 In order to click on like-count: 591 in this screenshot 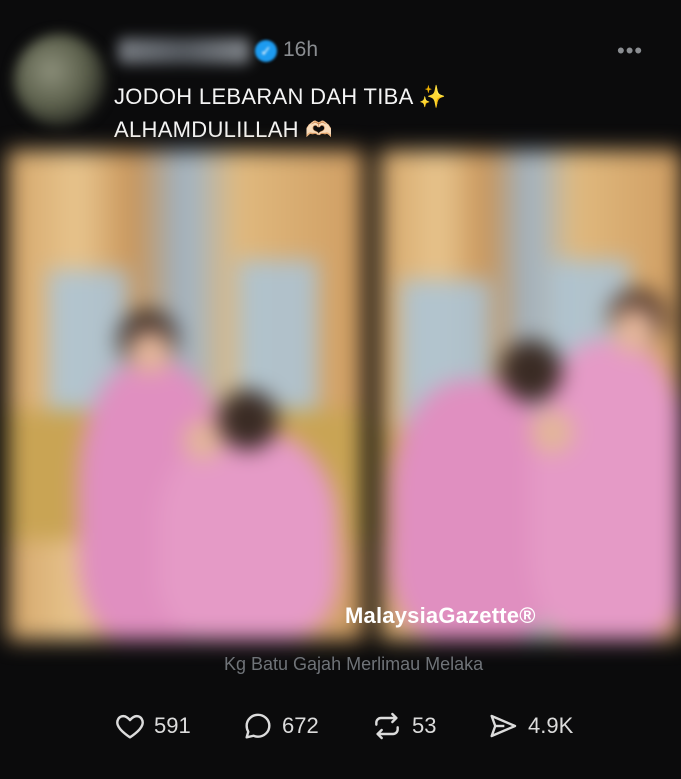, I will do `click(172, 725)`.